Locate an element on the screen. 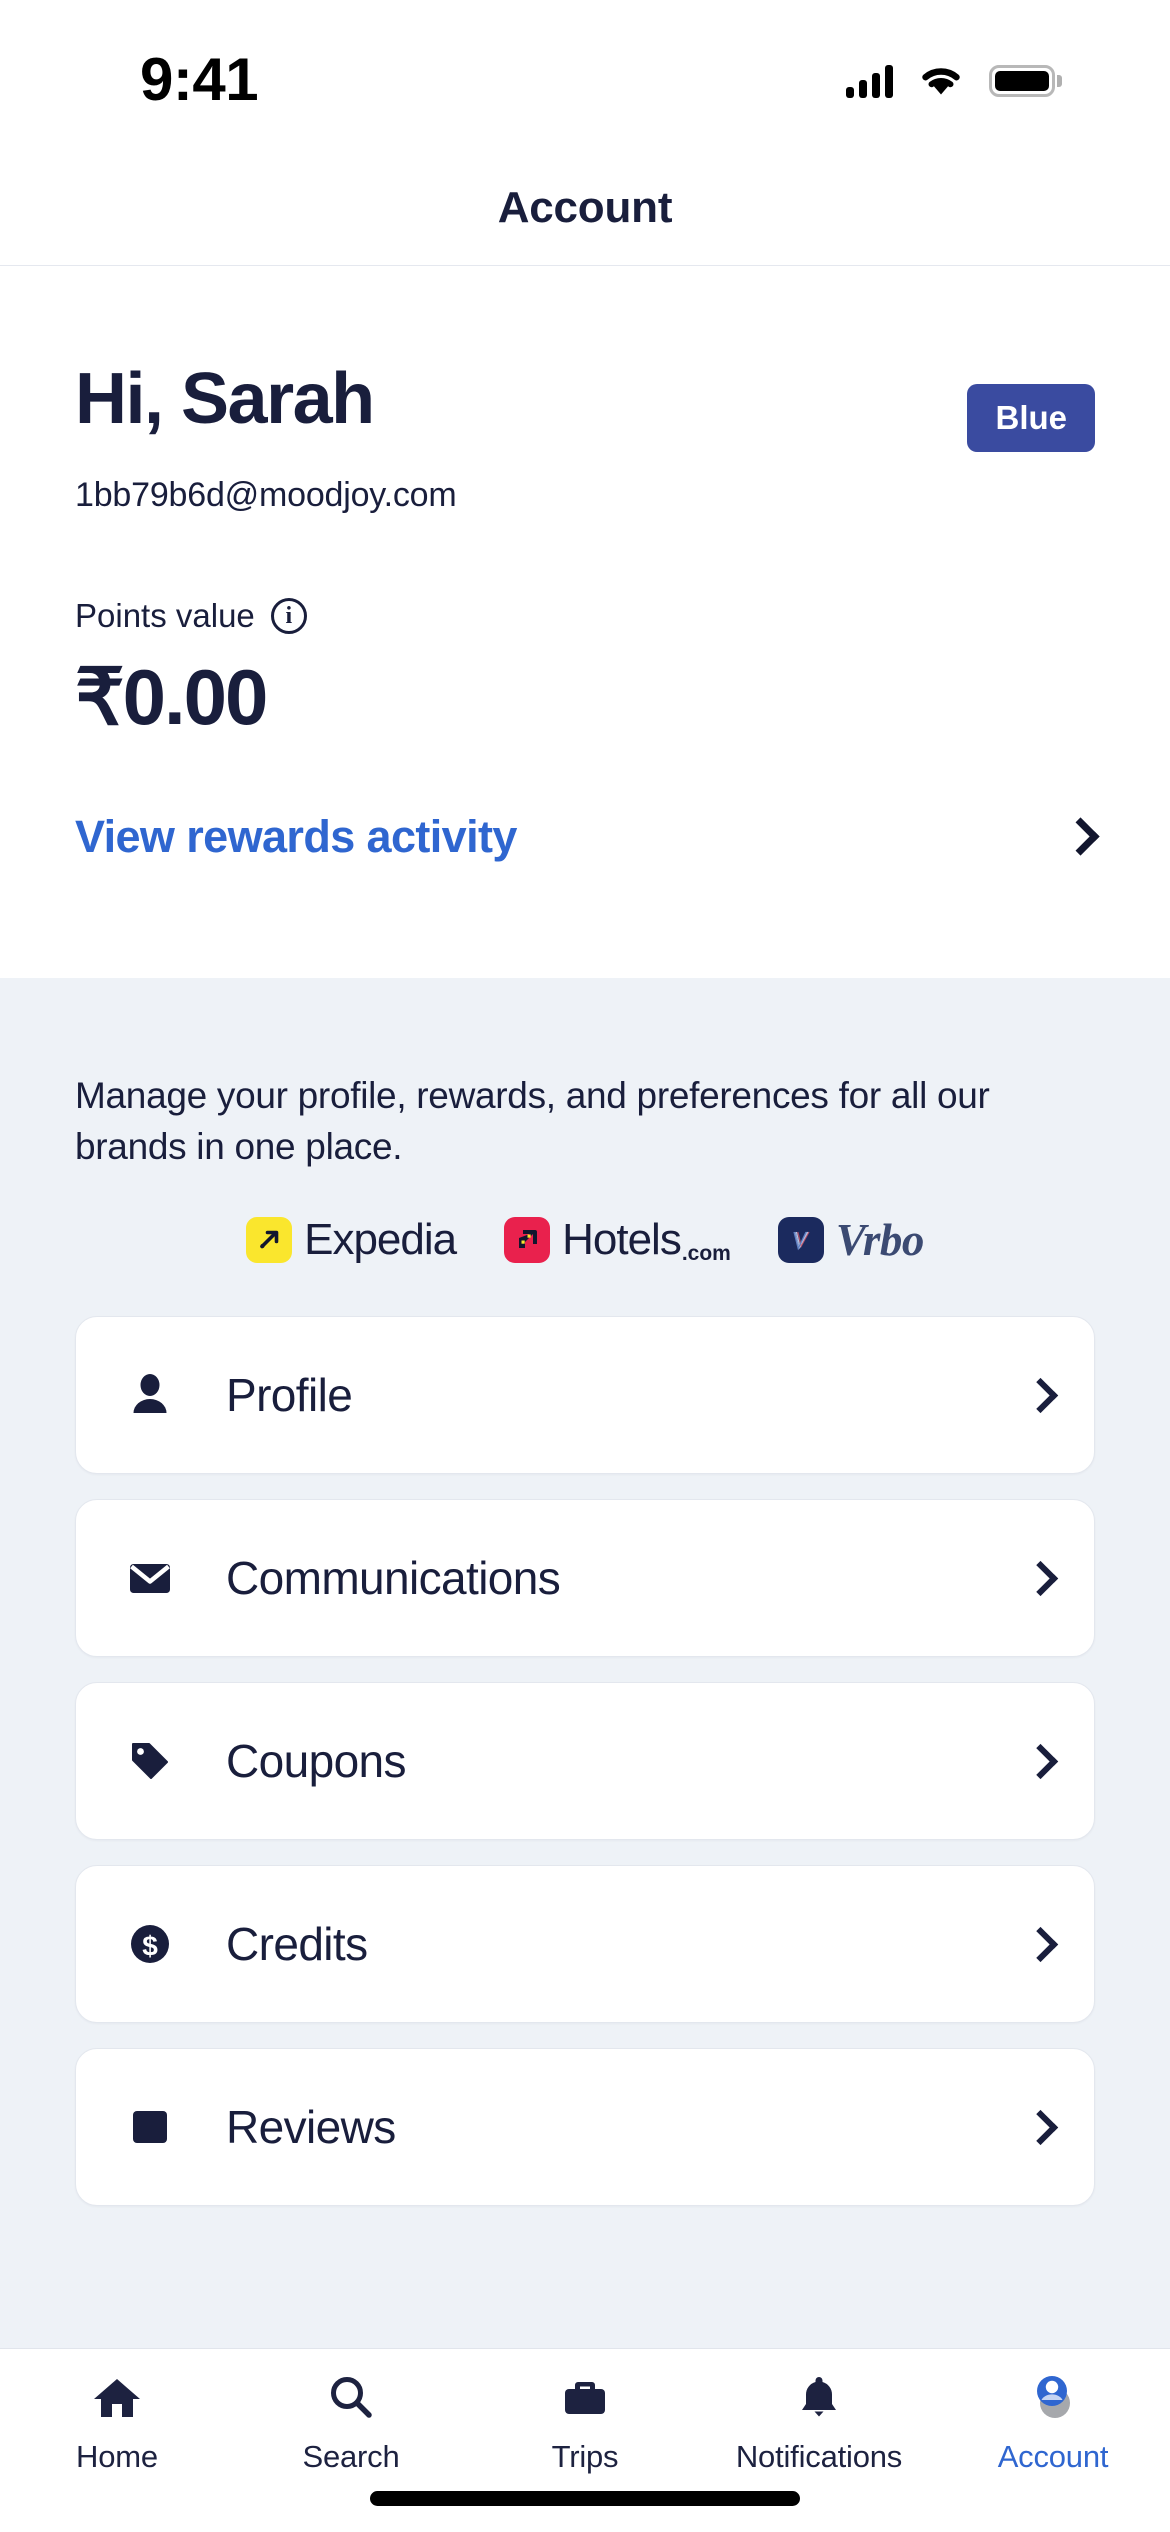 This screenshot has height=2532, width=1170. envelope-icon is located at coordinates (150, 1578).